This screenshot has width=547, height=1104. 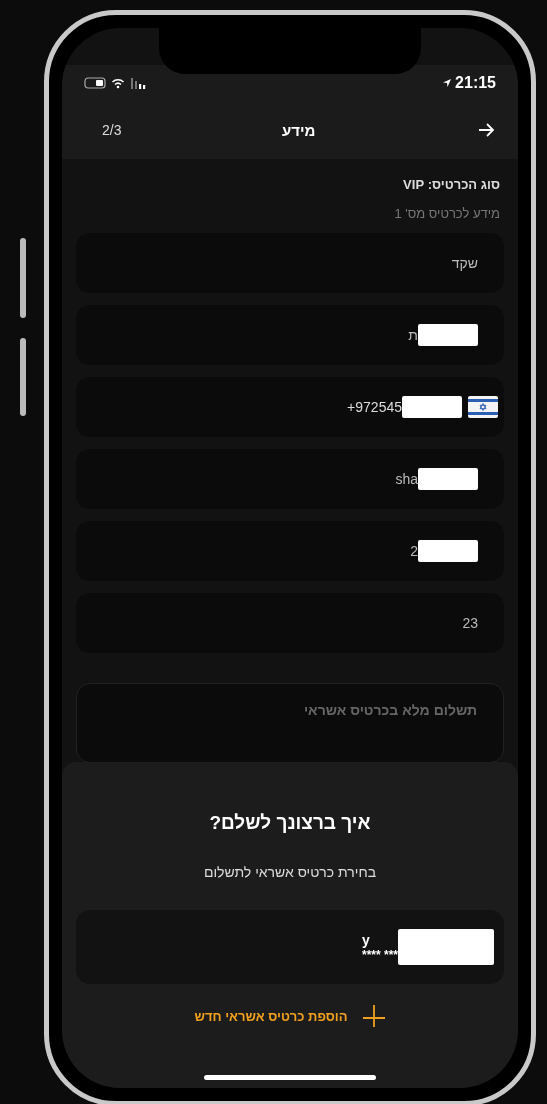 What do you see at coordinates (290, 947) in the screenshot?
I see `credit-card-option: y **** ***` at bounding box center [290, 947].